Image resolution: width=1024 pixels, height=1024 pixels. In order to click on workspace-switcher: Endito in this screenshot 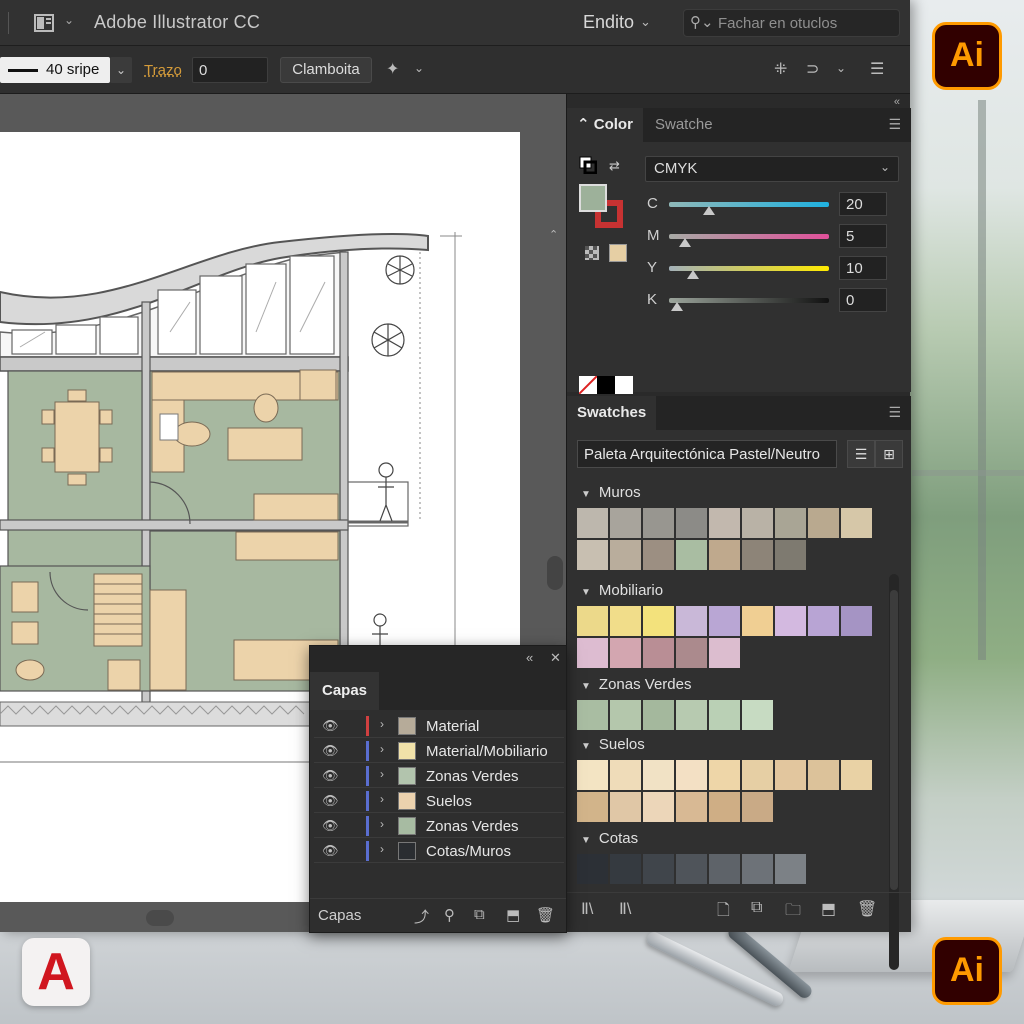, I will do `click(608, 22)`.